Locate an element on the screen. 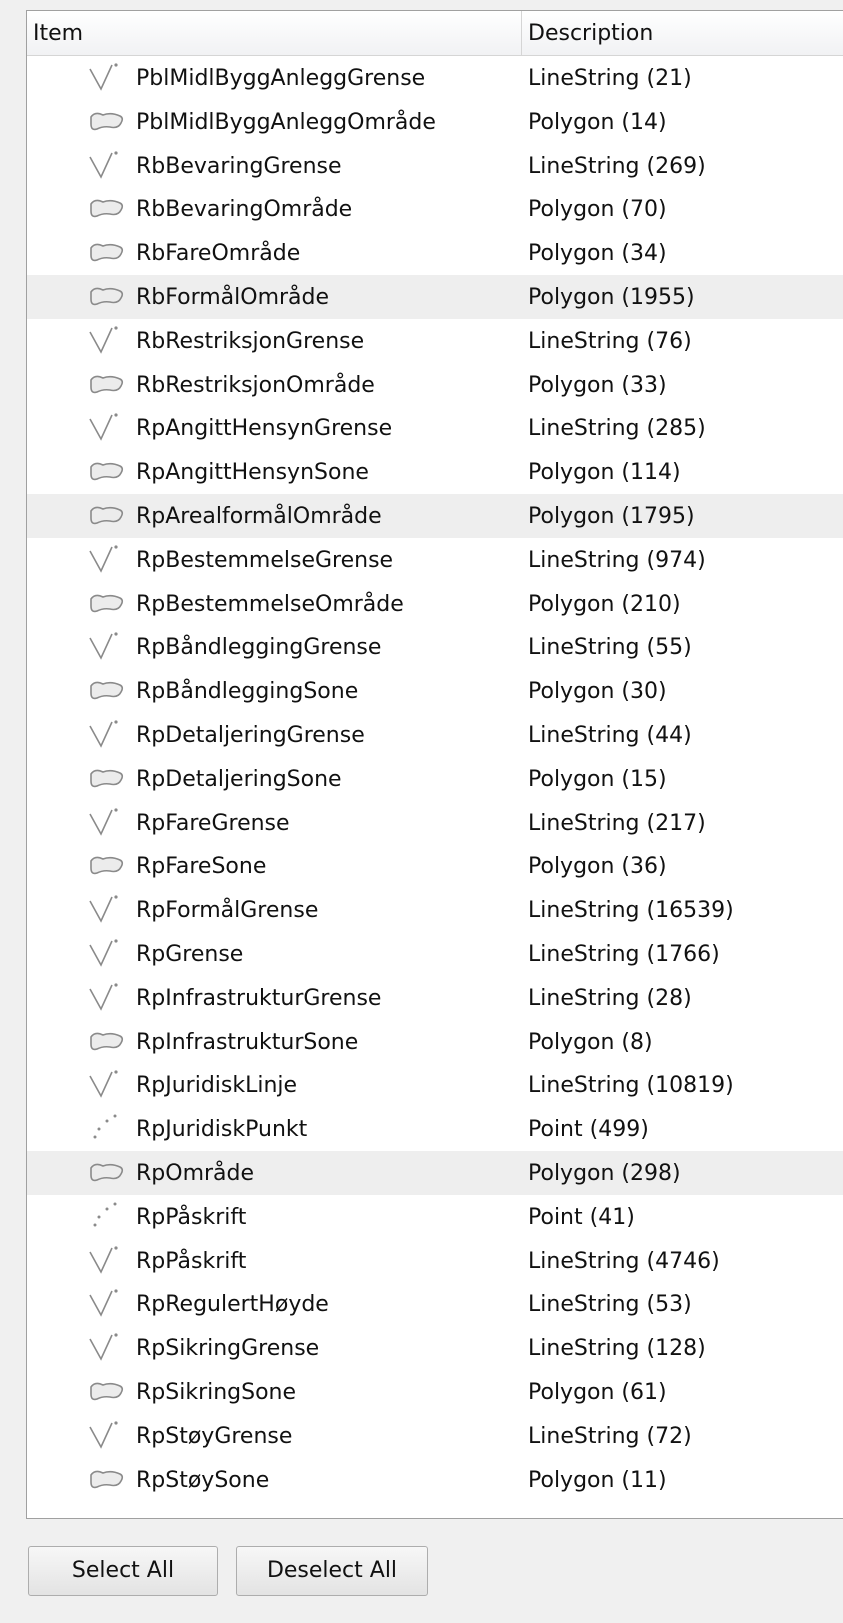  list-item: RpArealformålOmråde Polygon (1795) is located at coordinates (435, 515).